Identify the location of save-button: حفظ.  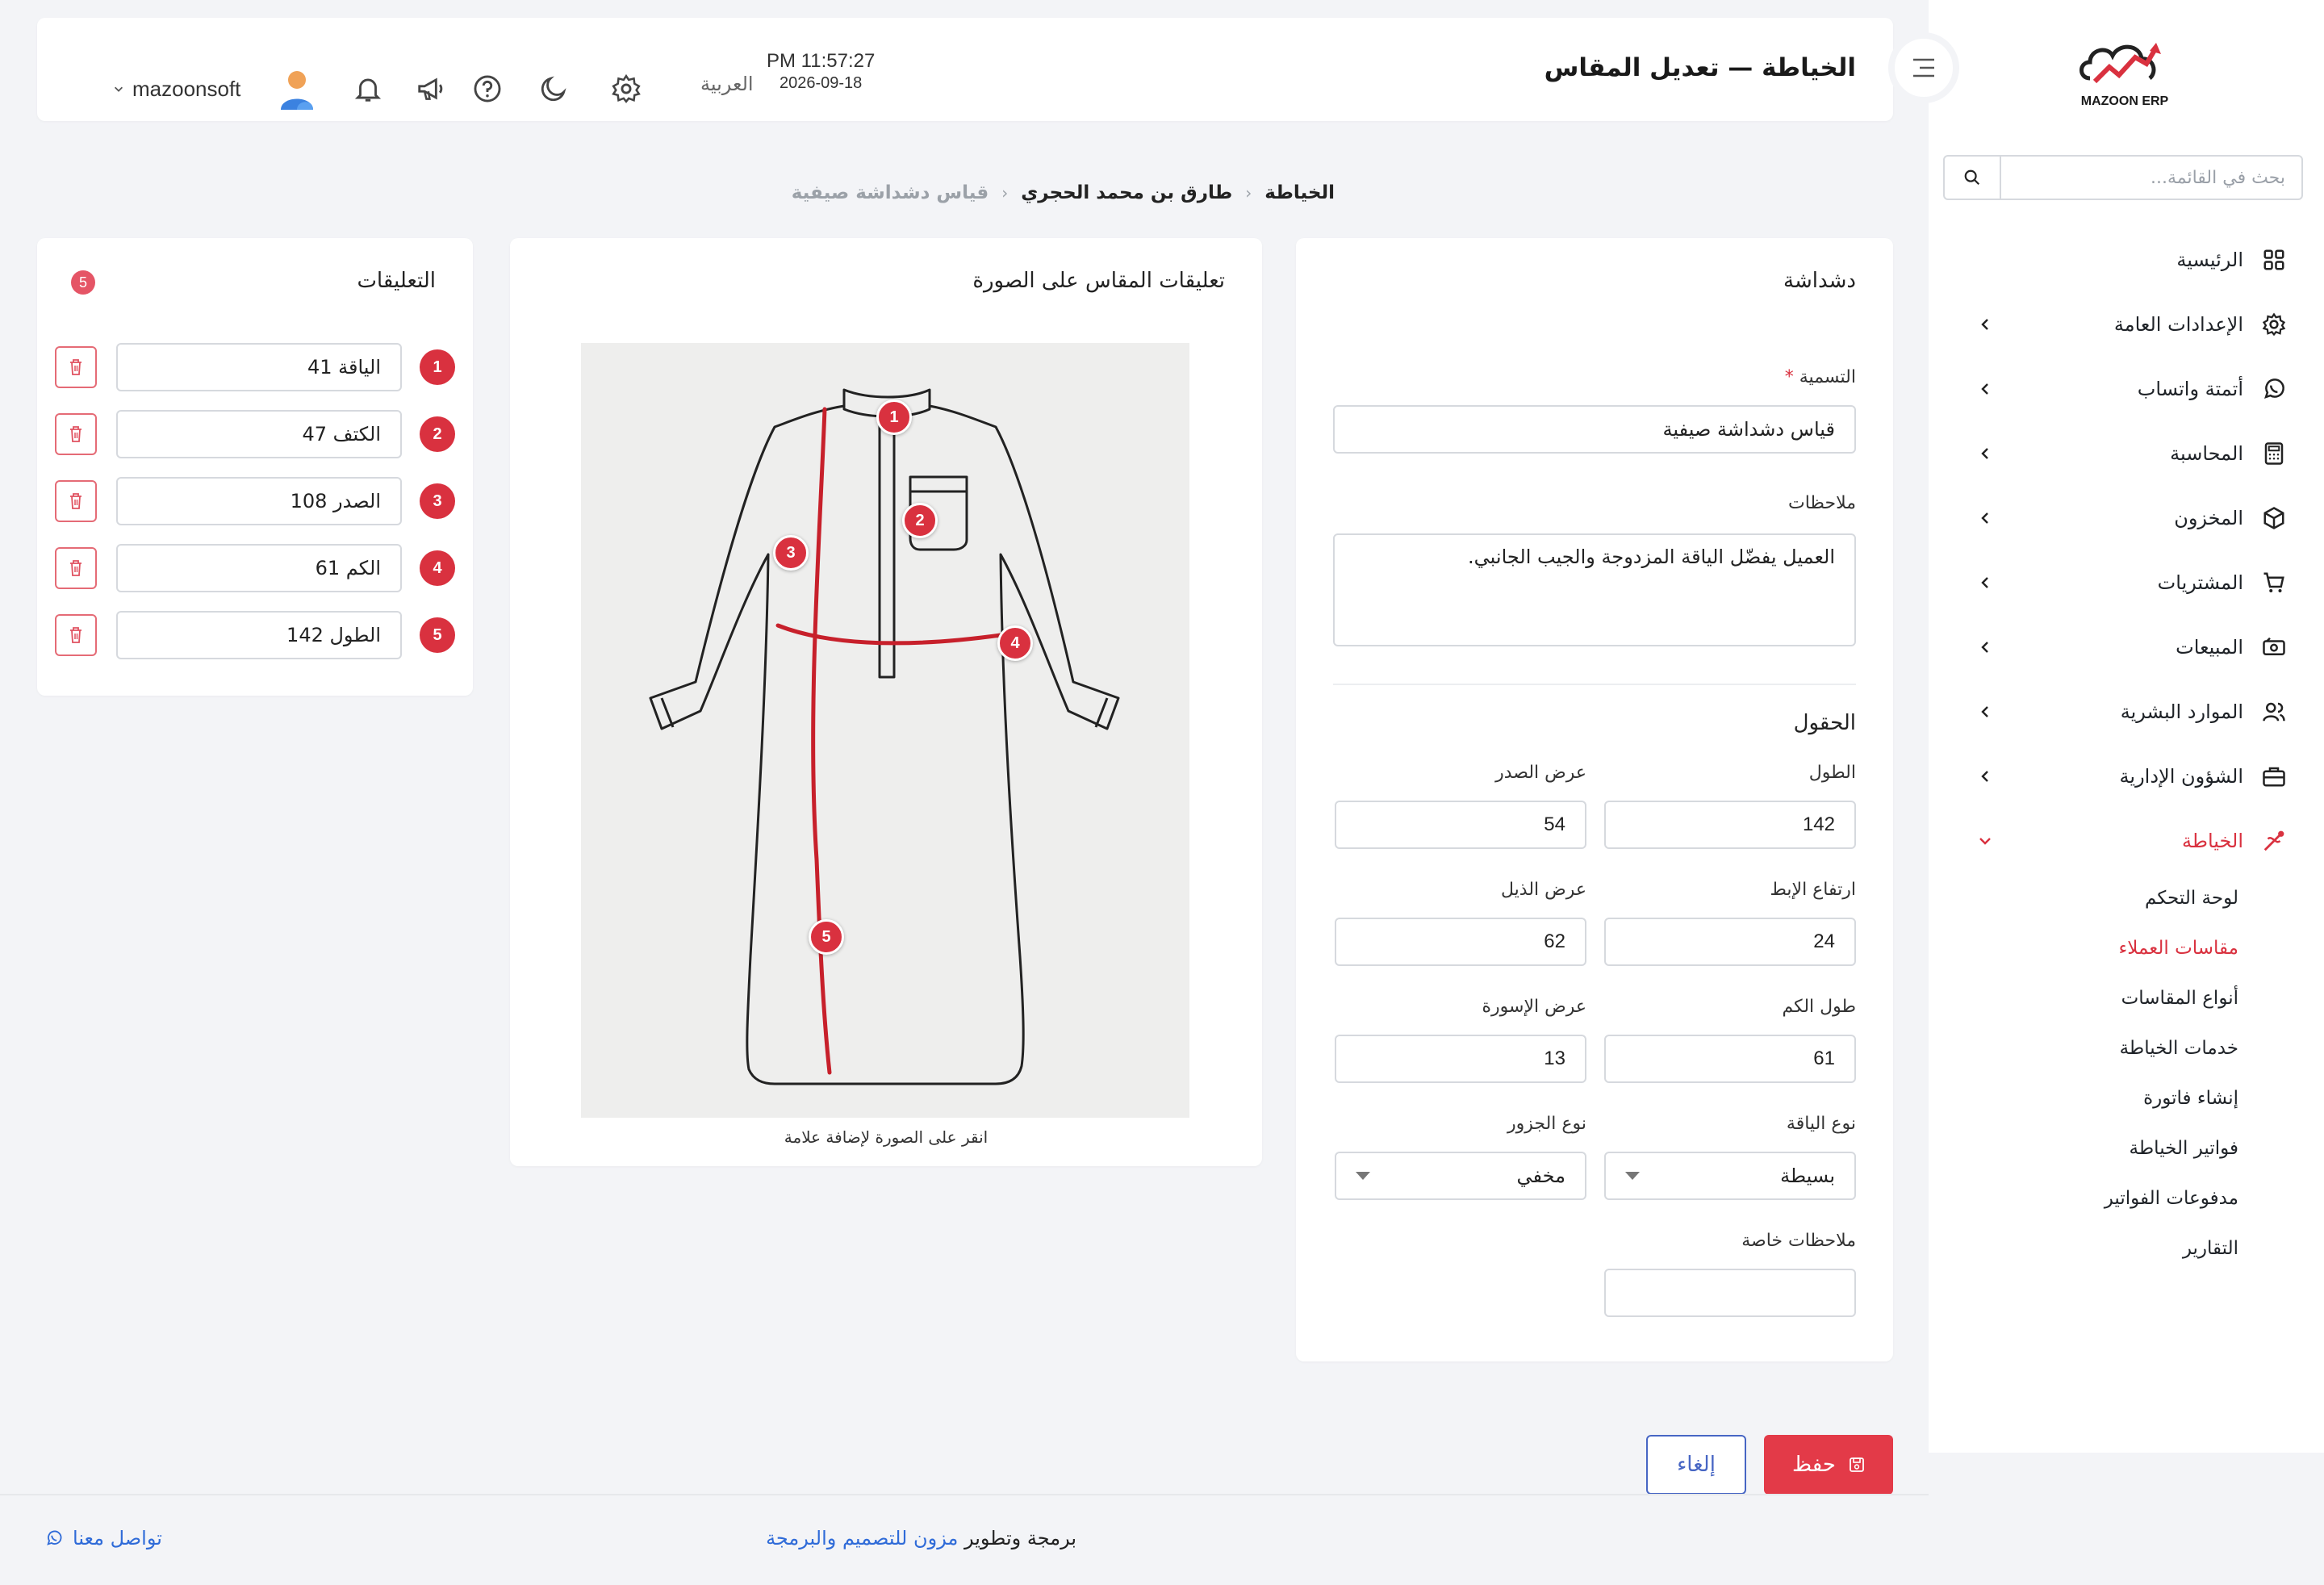
(1829, 1465).